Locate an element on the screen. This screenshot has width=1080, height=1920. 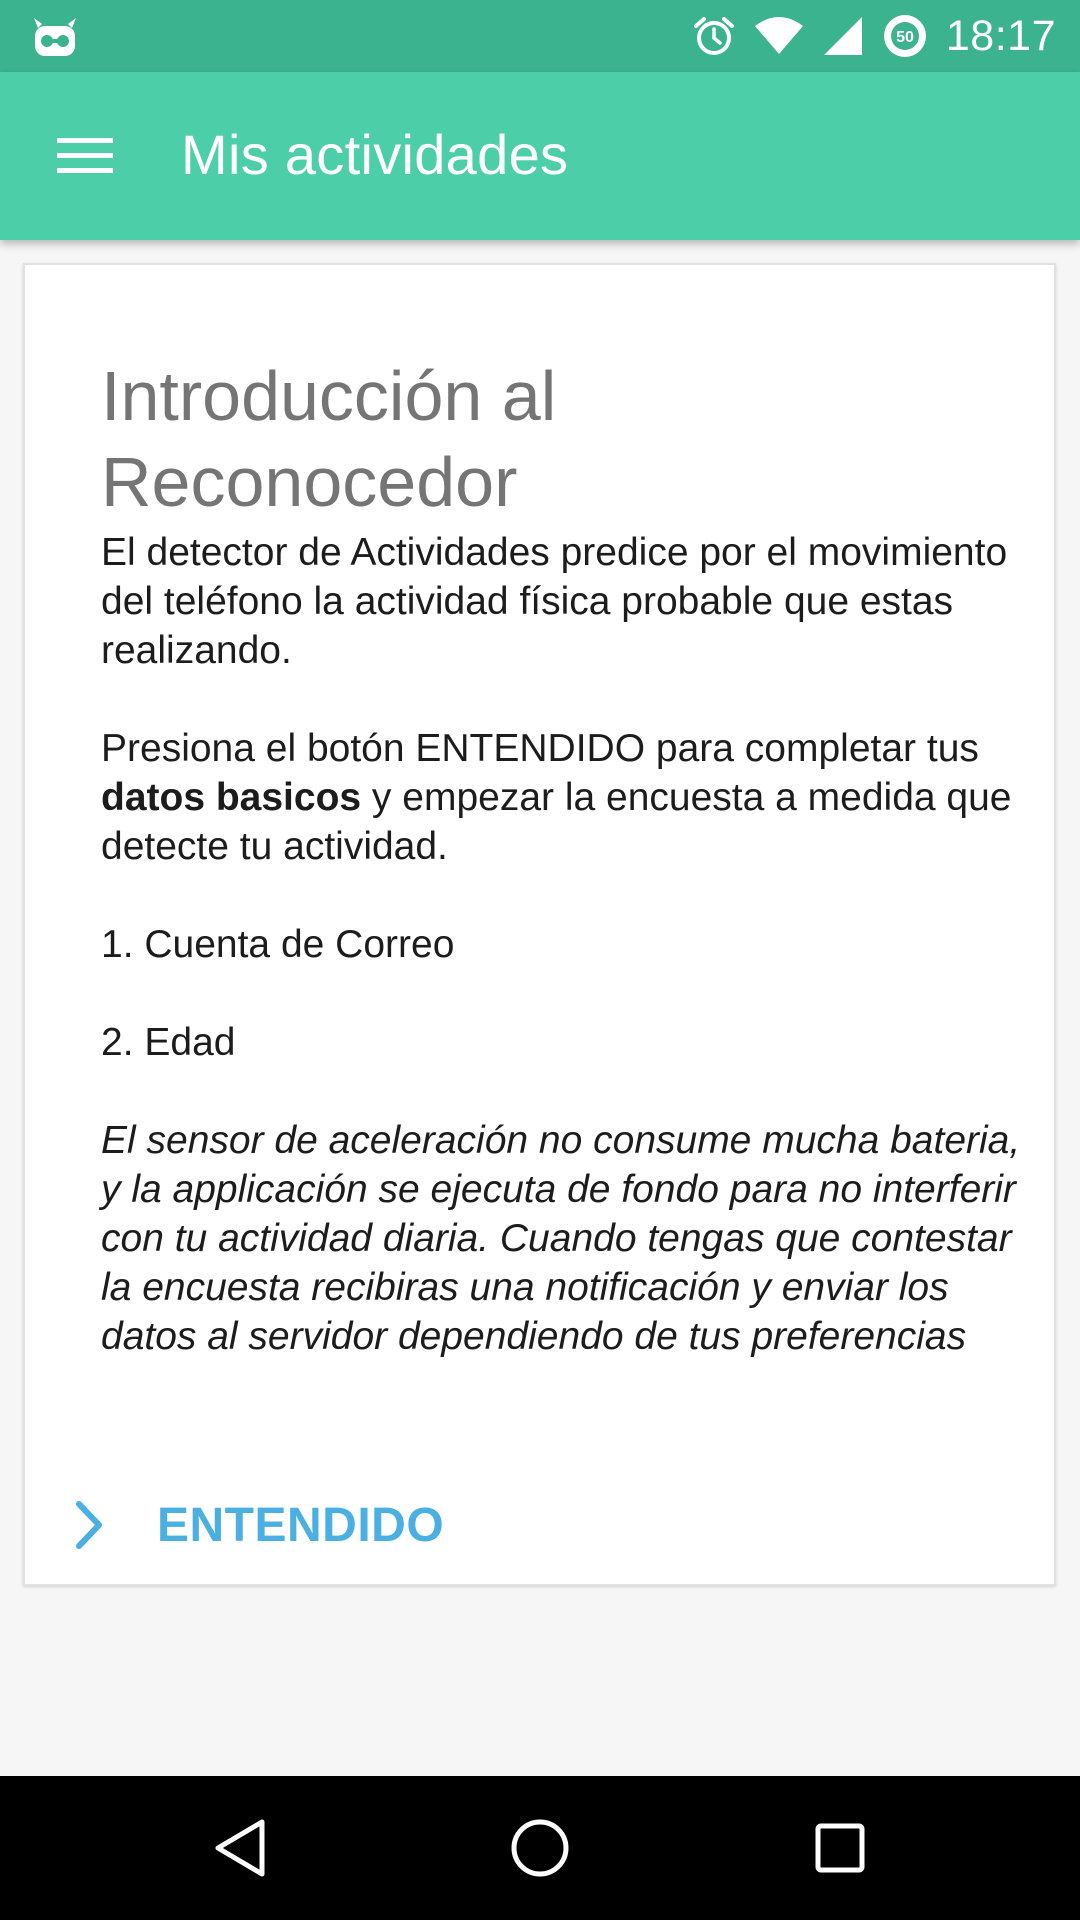
instruction-text-bold: datos basicos is located at coordinates (231, 797).